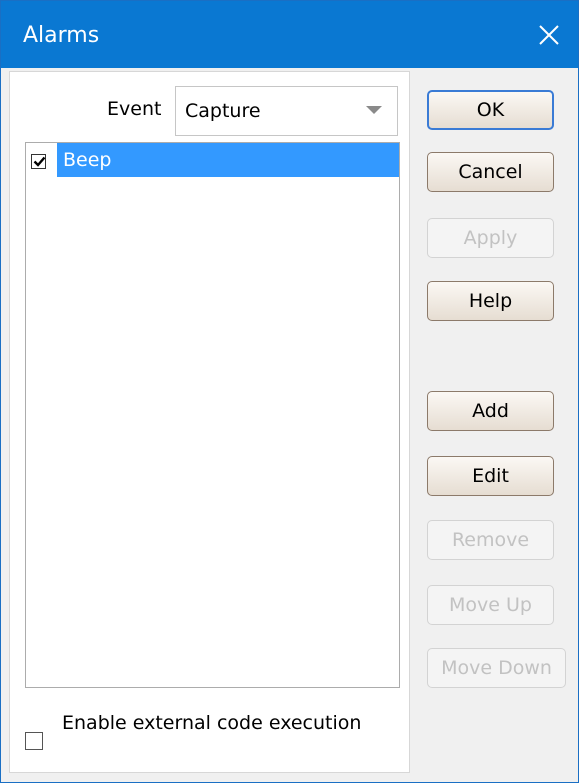 The height and width of the screenshot is (783, 579). Describe the element at coordinates (490, 540) in the screenshot. I see `remove-button: Remove` at that location.